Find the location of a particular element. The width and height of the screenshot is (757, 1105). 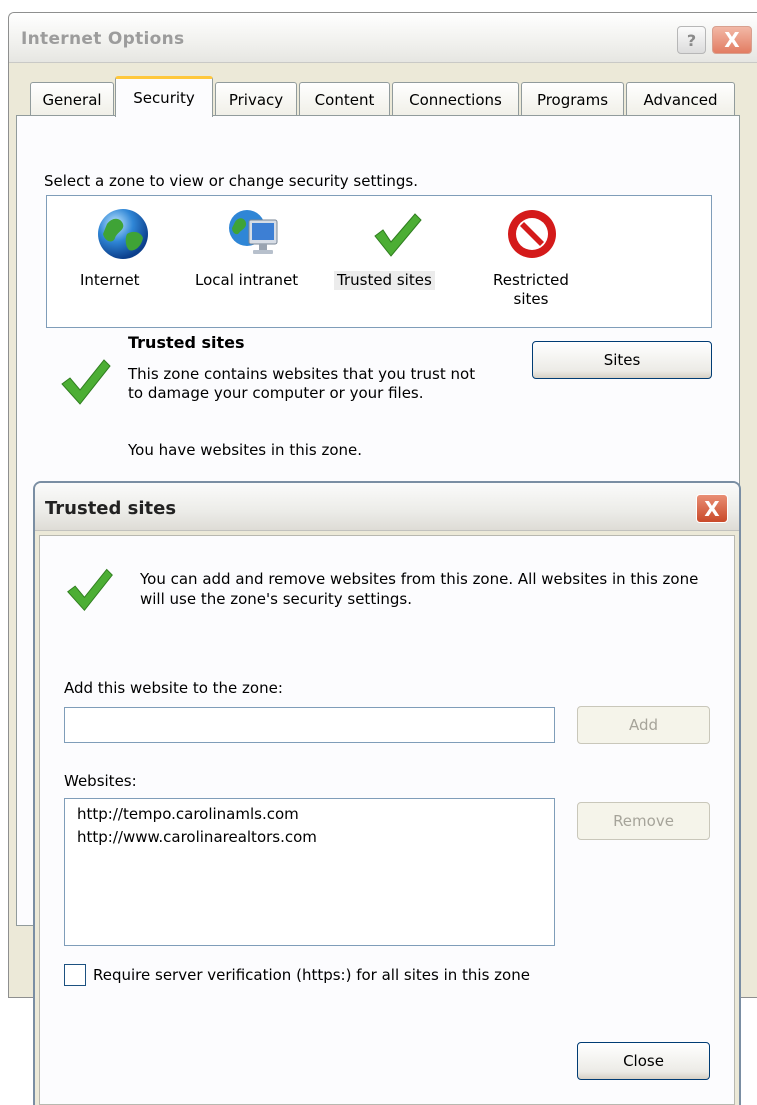

help-button: ? is located at coordinates (691, 40).